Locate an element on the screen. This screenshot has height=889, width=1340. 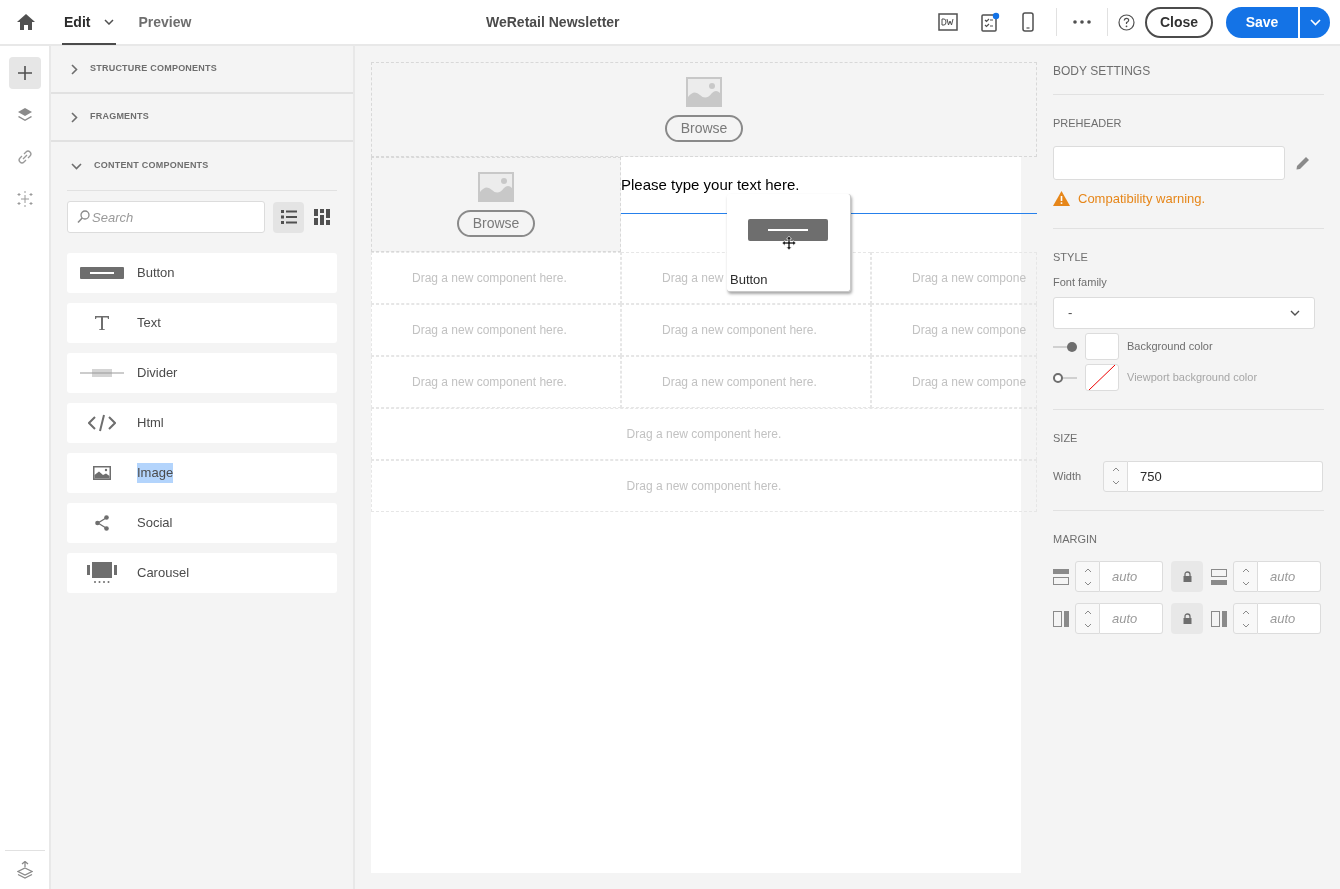
checklist-icon is located at coordinates (989, 22).